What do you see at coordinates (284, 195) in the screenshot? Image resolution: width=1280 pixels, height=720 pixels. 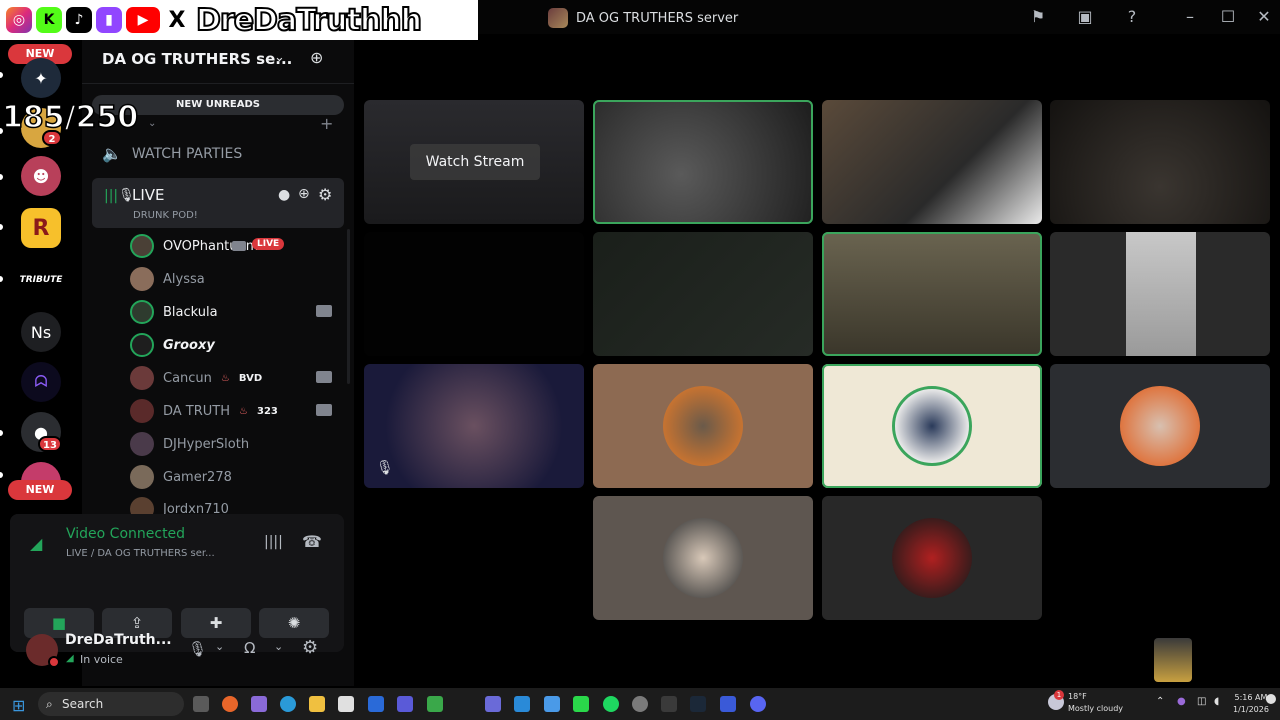 I see `chat-icon: ●` at bounding box center [284, 195].